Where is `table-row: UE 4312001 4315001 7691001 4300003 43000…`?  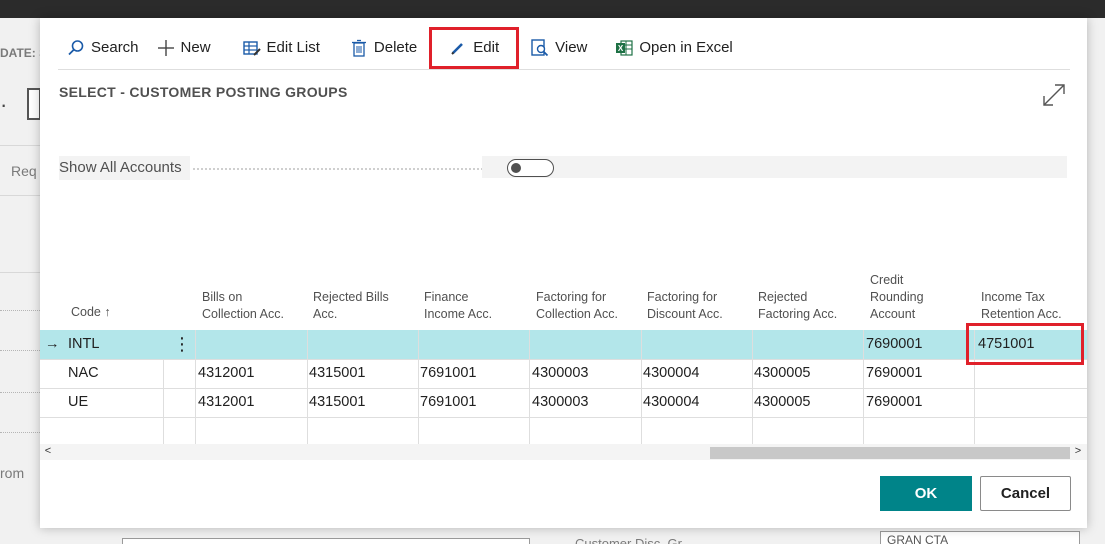
table-row: UE 4312001 4315001 7691001 4300003 43000… is located at coordinates (563, 402).